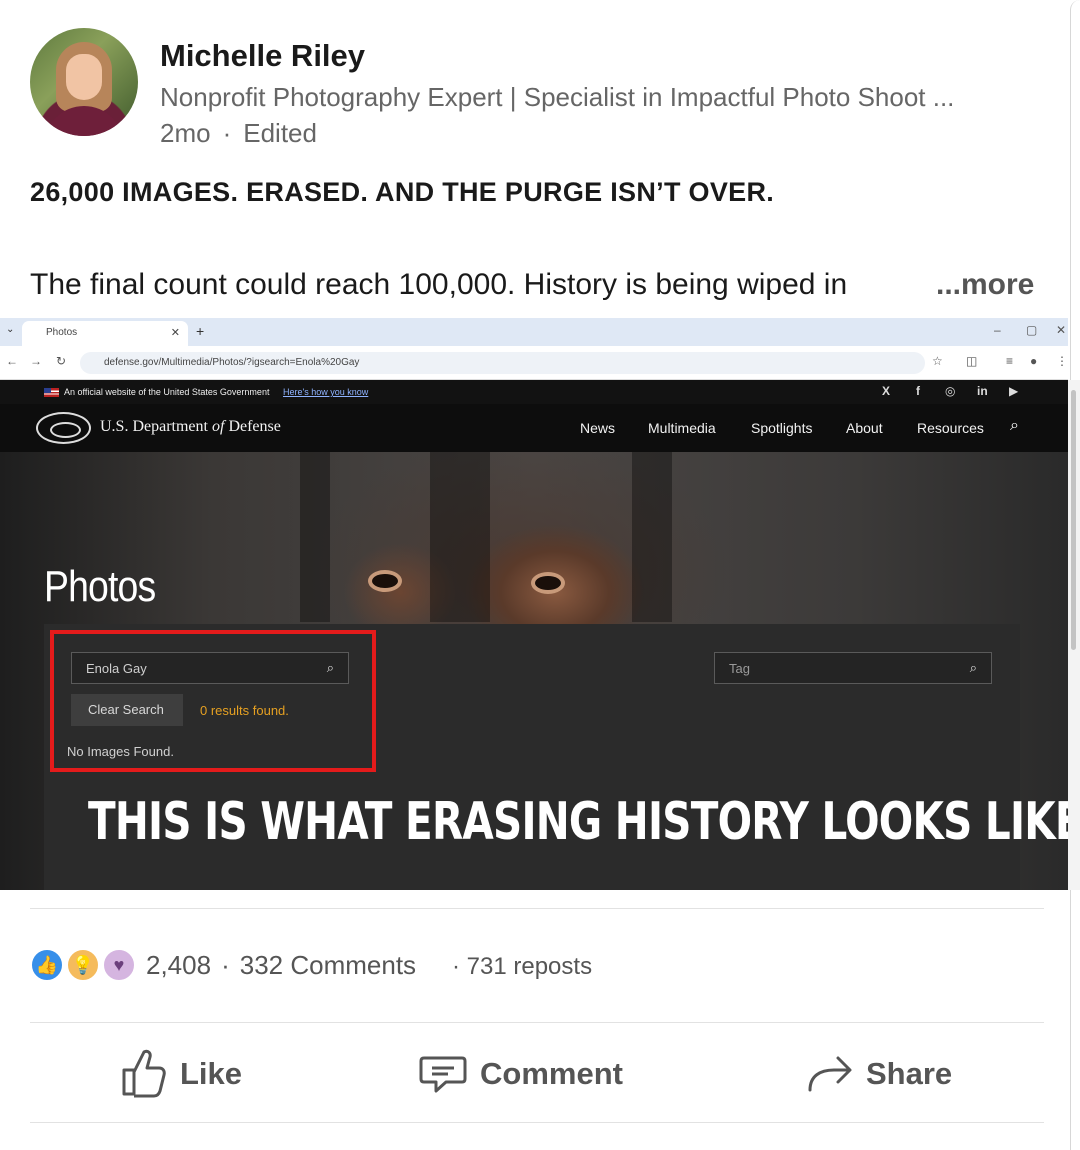 This screenshot has height=1150, width=1080. I want to click on tag-search-input: Tag ⌕, so click(853, 668).